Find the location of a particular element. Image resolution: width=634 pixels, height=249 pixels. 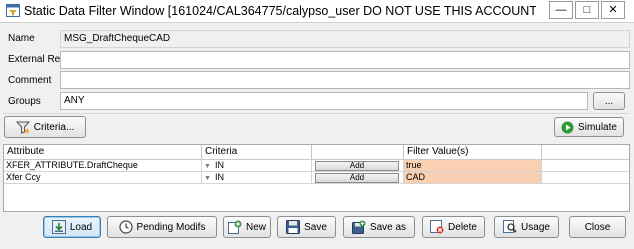

usage-button: Usage is located at coordinates (526, 227).